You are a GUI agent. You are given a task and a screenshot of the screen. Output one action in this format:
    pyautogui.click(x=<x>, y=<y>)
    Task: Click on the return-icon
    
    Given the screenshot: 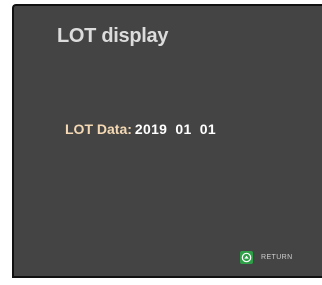 What is the action you would take?
    pyautogui.click(x=246, y=257)
    